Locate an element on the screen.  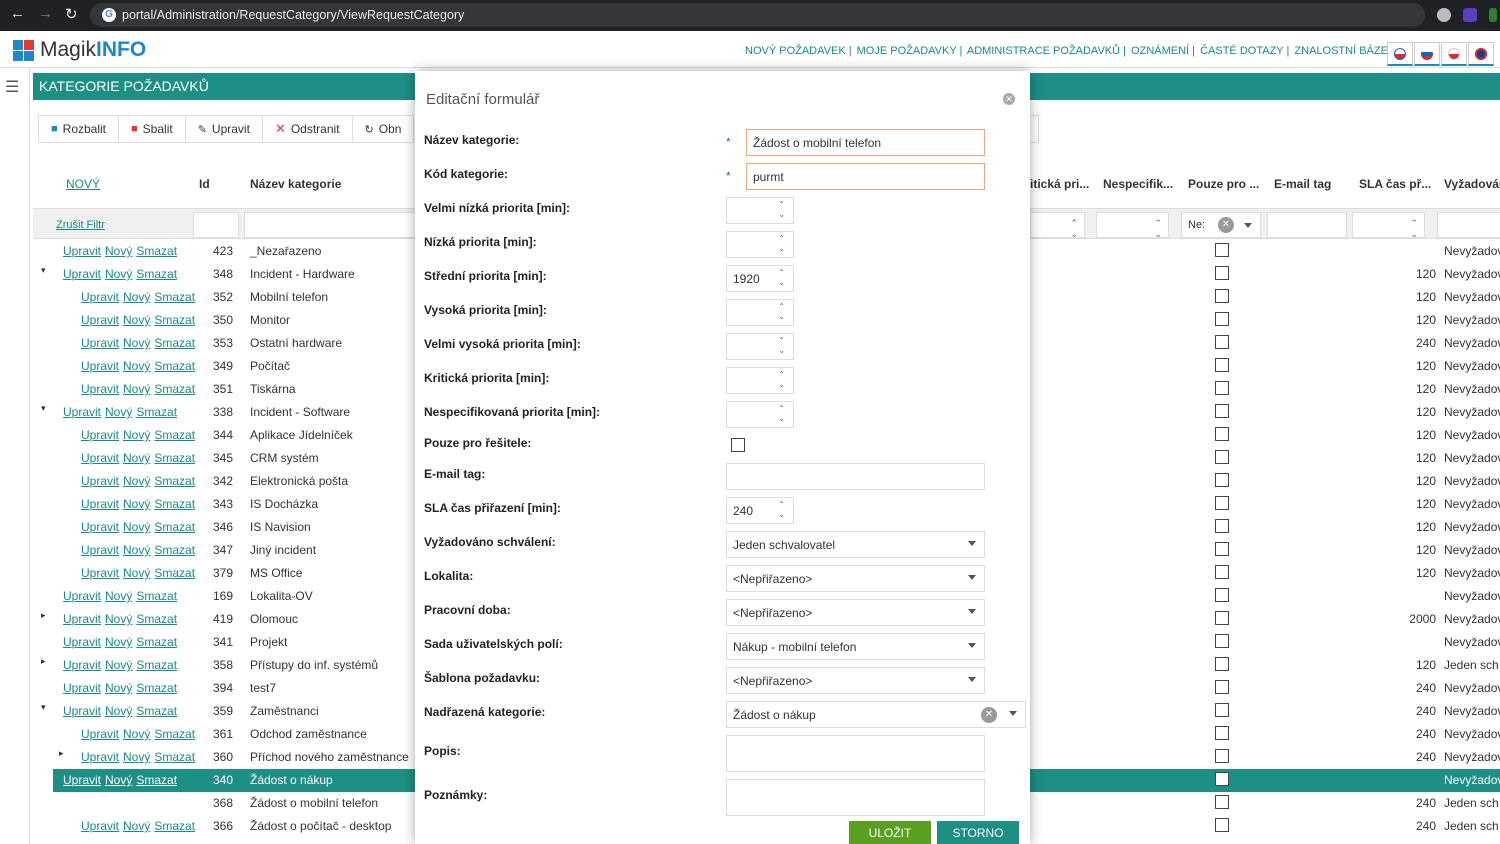
nav-new-request: NOVÝ POŽADAVEK | is located at coordinates (798, 51).